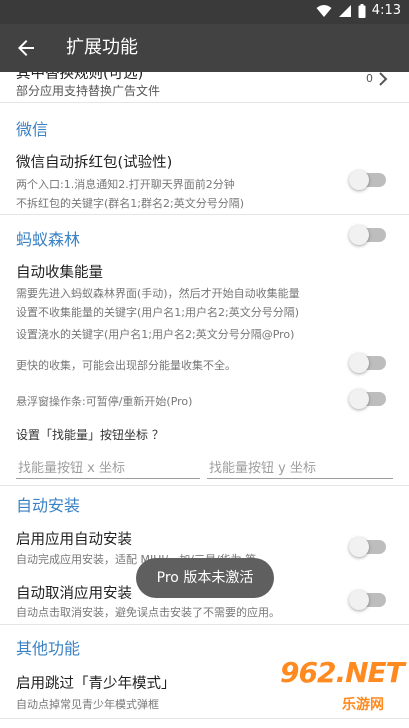 The width and height of the screenshot is (409, 728). I want to click on auto-cancel-switch, so click(367, 600).